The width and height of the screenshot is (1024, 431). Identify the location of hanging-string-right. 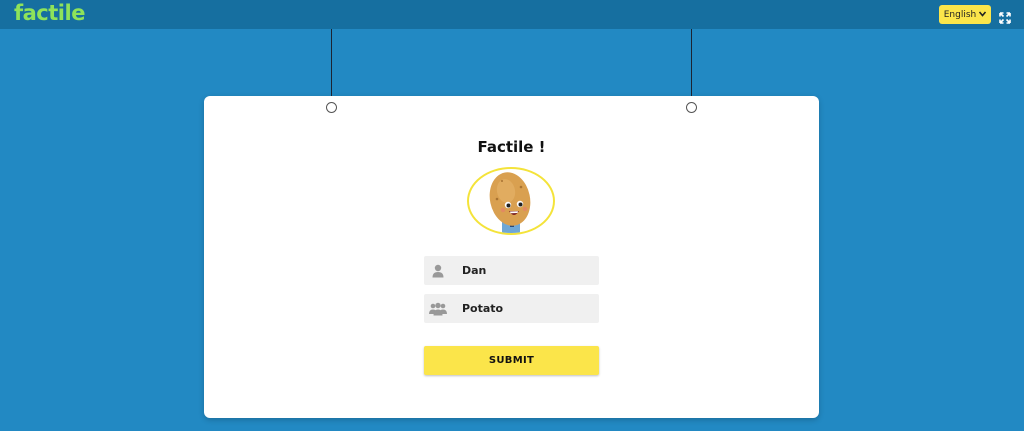
(691, 66).